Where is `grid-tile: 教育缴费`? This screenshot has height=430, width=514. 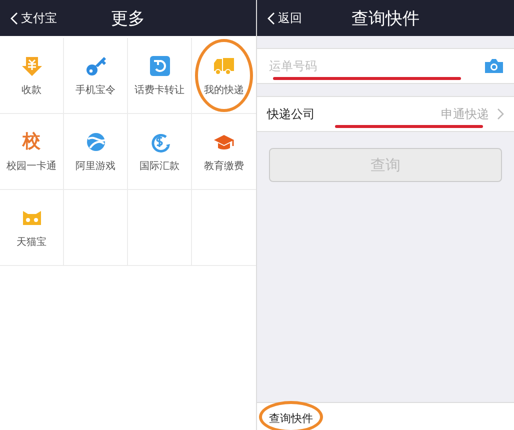
grid-tile: 教育缴费 is located at coordinates (224, 152).